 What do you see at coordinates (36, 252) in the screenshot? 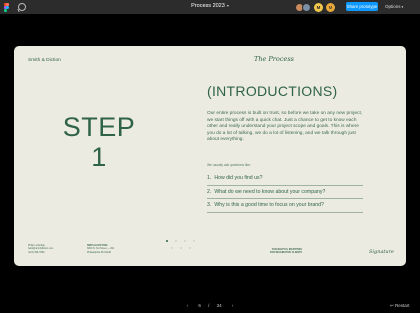
I see `footer-line: (123) 456-7890` at bounding box center [36, 252].